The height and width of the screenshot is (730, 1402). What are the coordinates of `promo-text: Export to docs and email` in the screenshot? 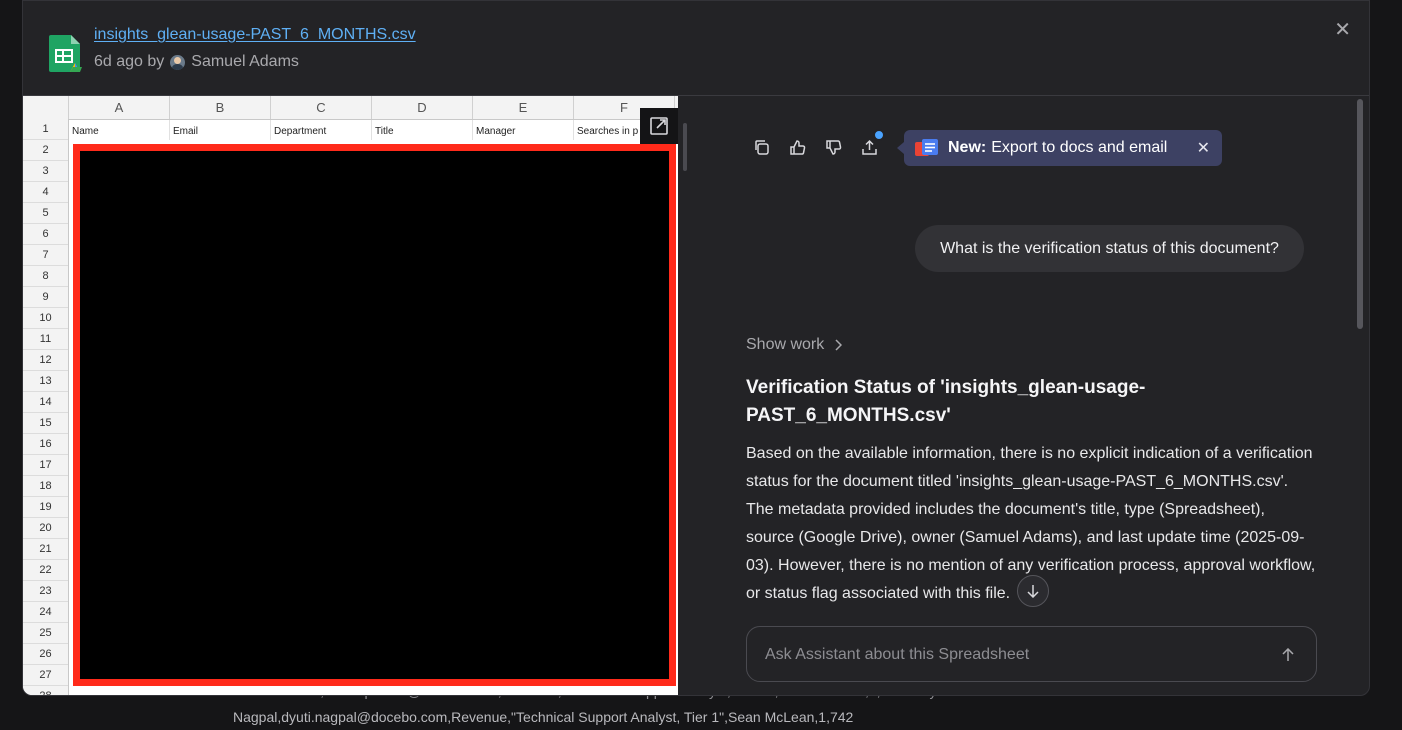 It's located at (1079, 148).